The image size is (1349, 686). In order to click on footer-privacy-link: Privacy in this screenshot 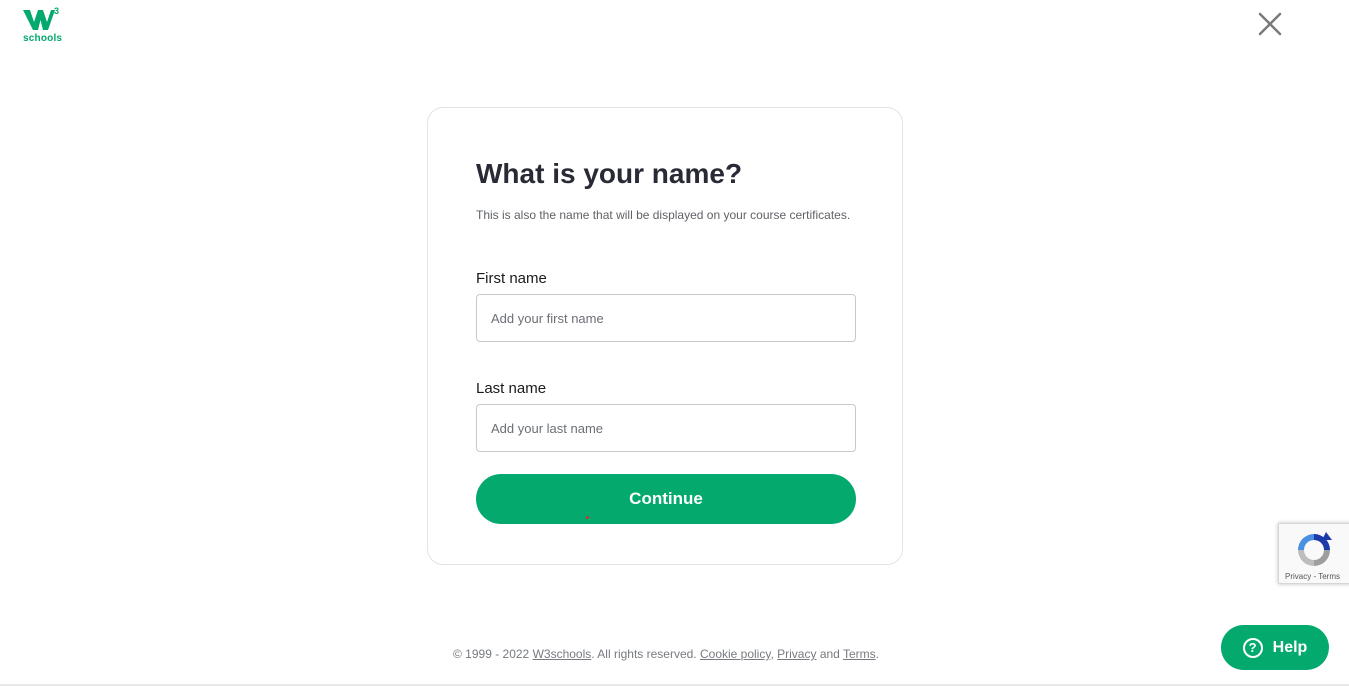, I will do `click(796, 654)`.